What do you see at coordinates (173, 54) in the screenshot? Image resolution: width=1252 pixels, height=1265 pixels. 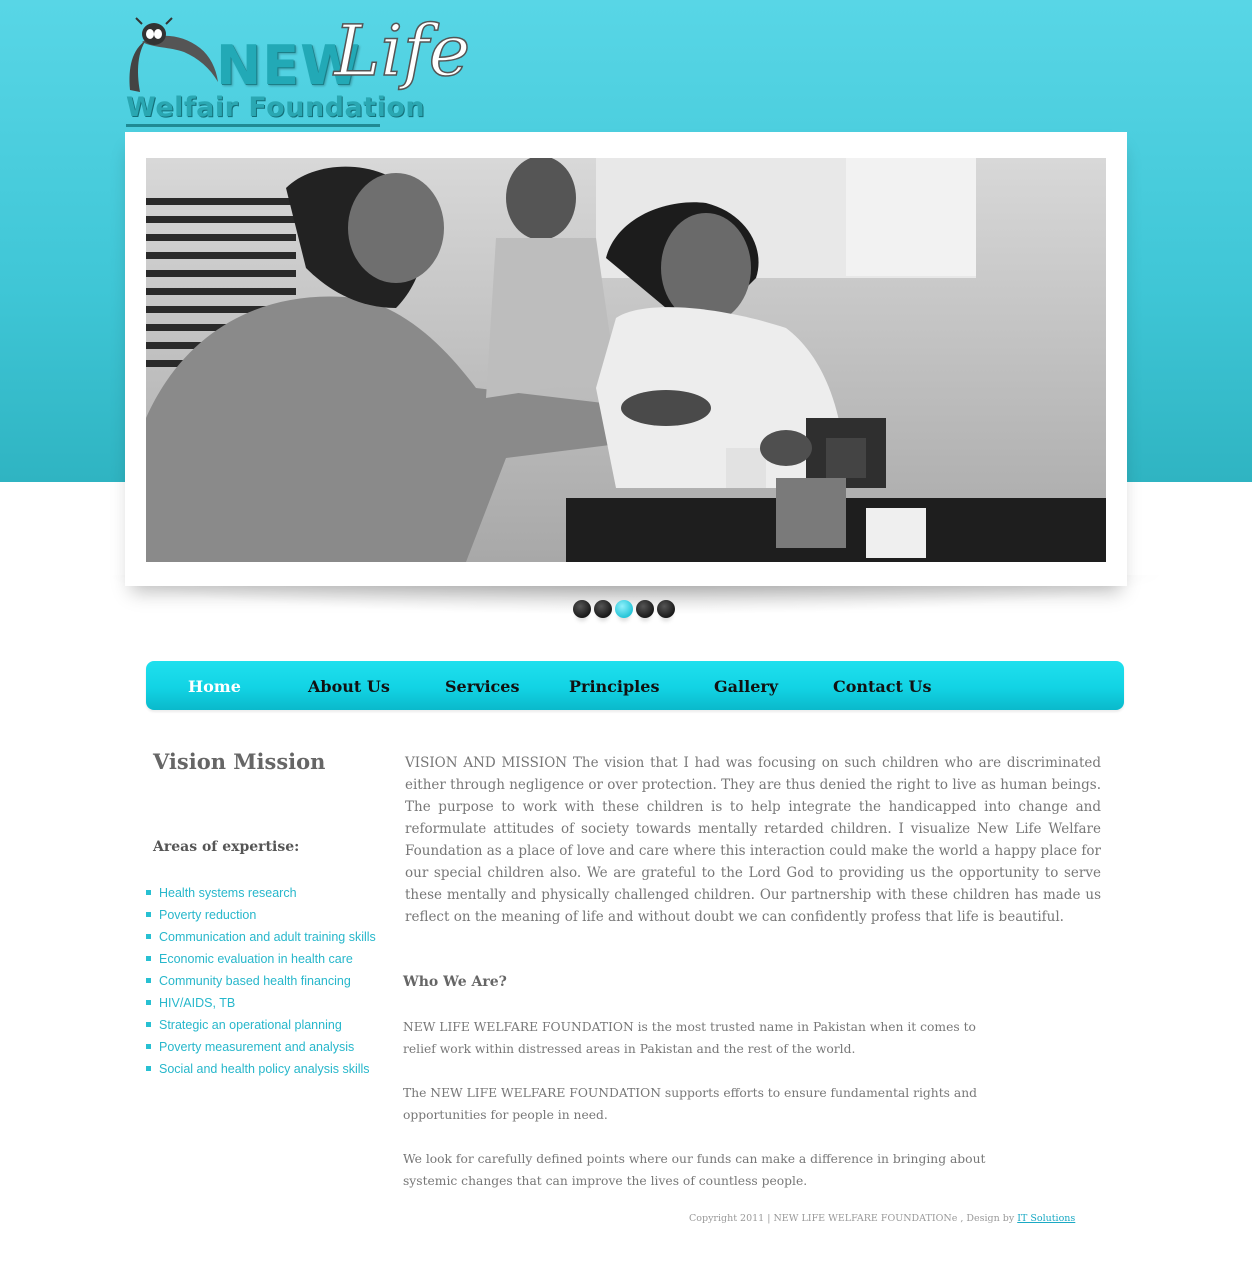 I see `logo-figure-icon` at bounding box center [173, 54].